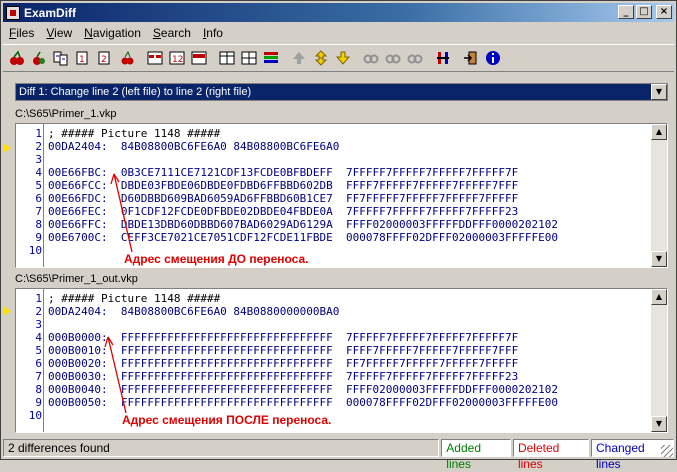  I want to click on maximize-button: □, so click(644, 12).